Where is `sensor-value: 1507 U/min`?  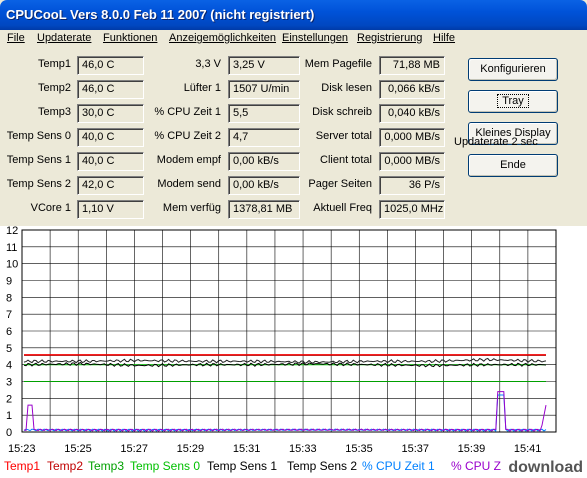 sensor-value: 1507 U/min is located at coordinates (264, 89).